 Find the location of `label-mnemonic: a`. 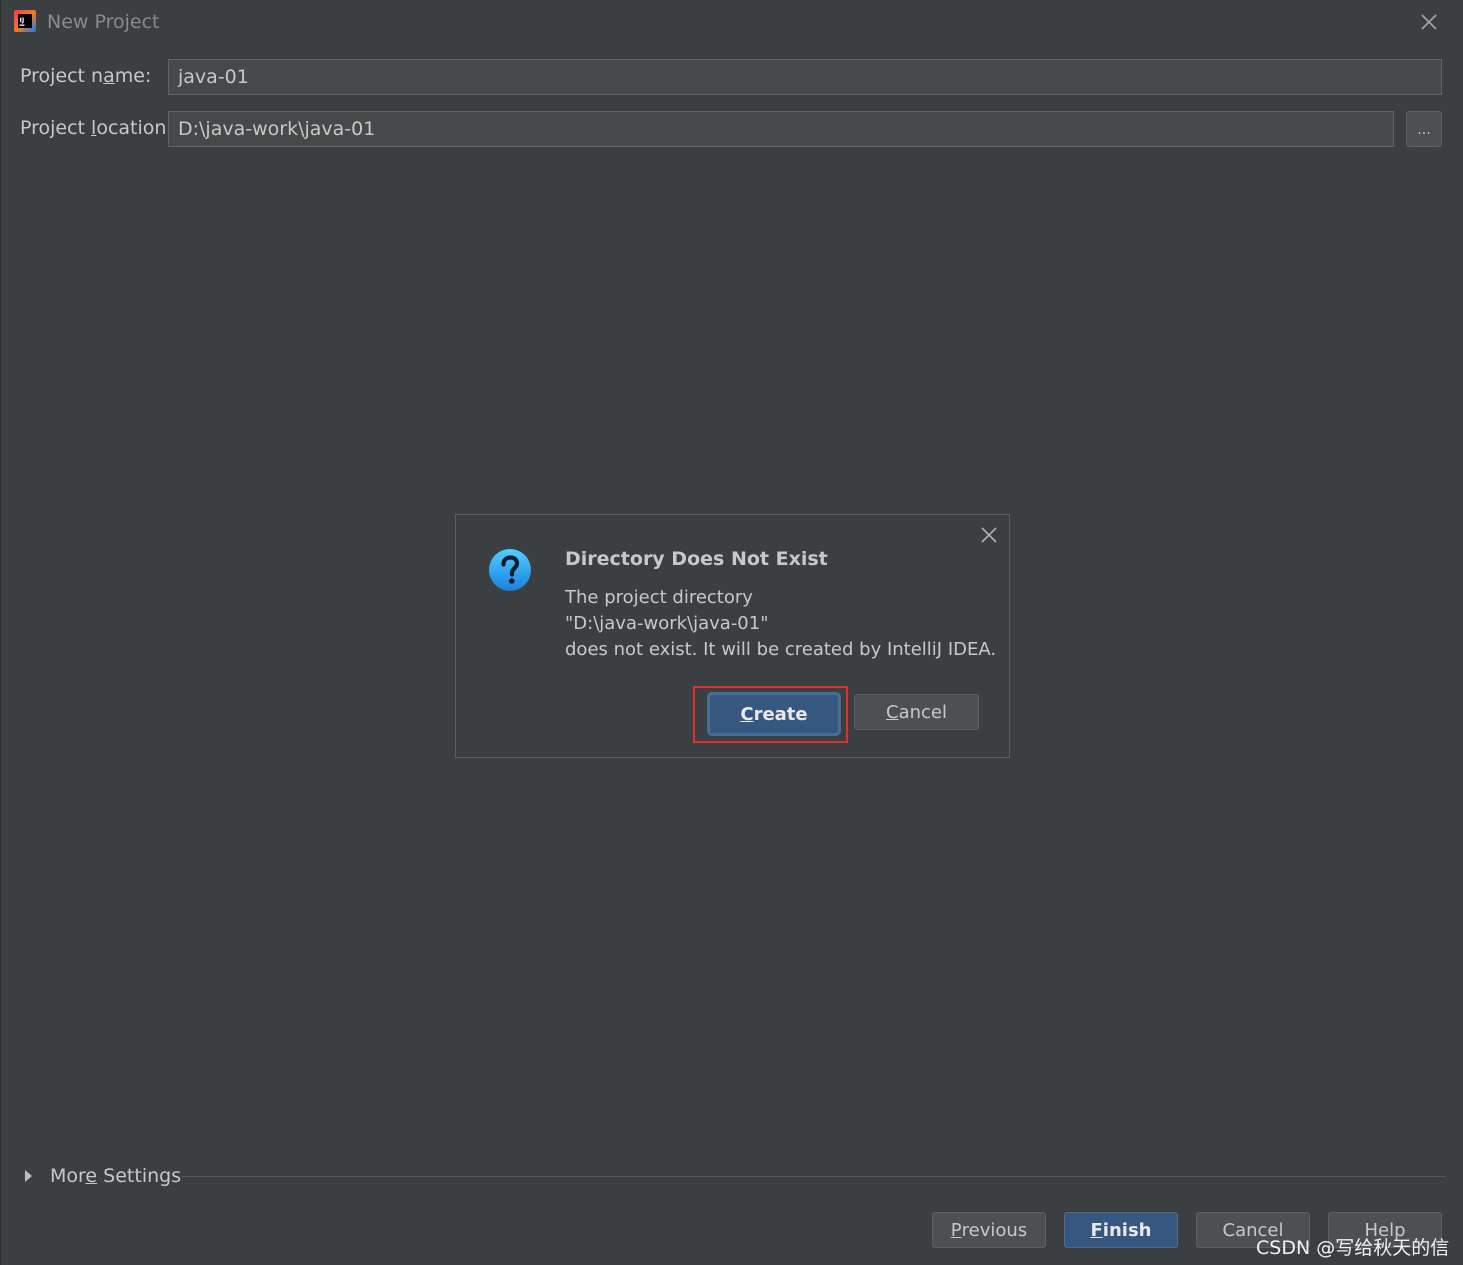

label-mnemonic: a is located at coordinates (109, 76).